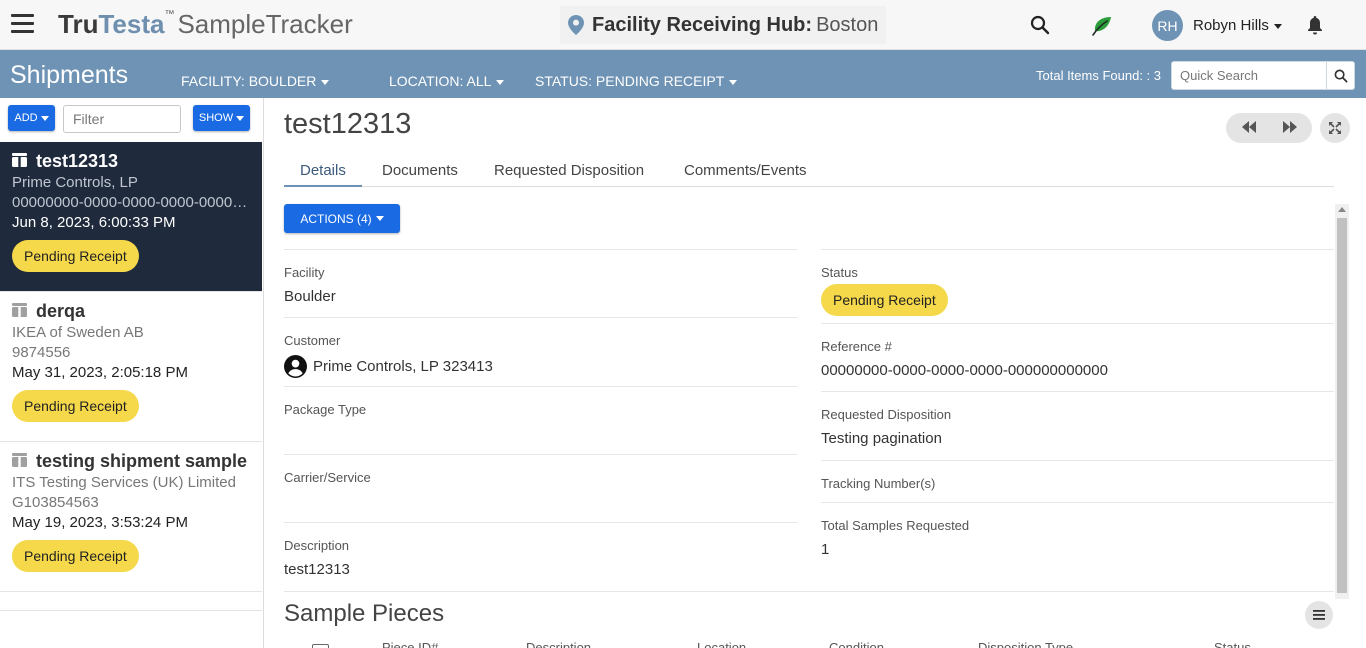 The width and height of the screenshot is (1366, 648). I want to click on field-value: 1, so click(825, 549).